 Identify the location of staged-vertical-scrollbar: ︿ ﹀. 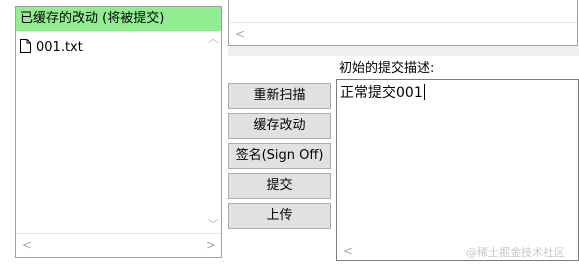
(212, 132).